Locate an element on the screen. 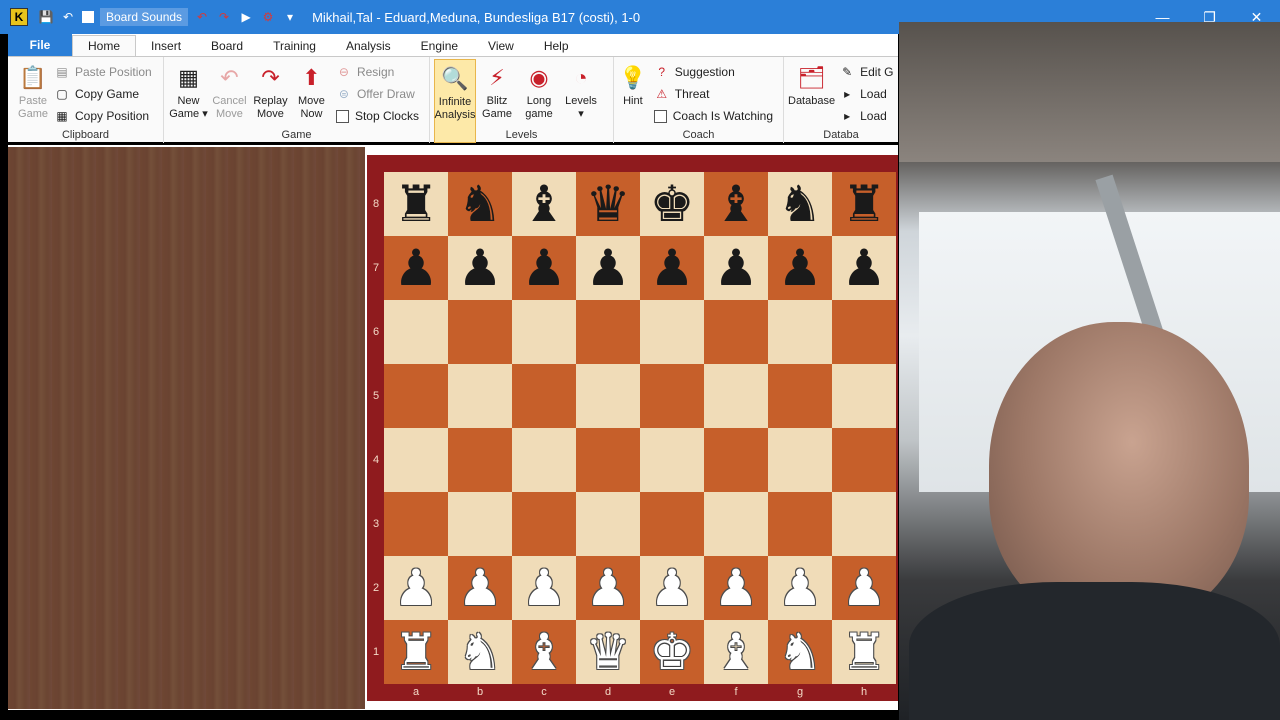 This screenshot has width=1280, height=720. square-f6 is located at coordinates (736, 332).